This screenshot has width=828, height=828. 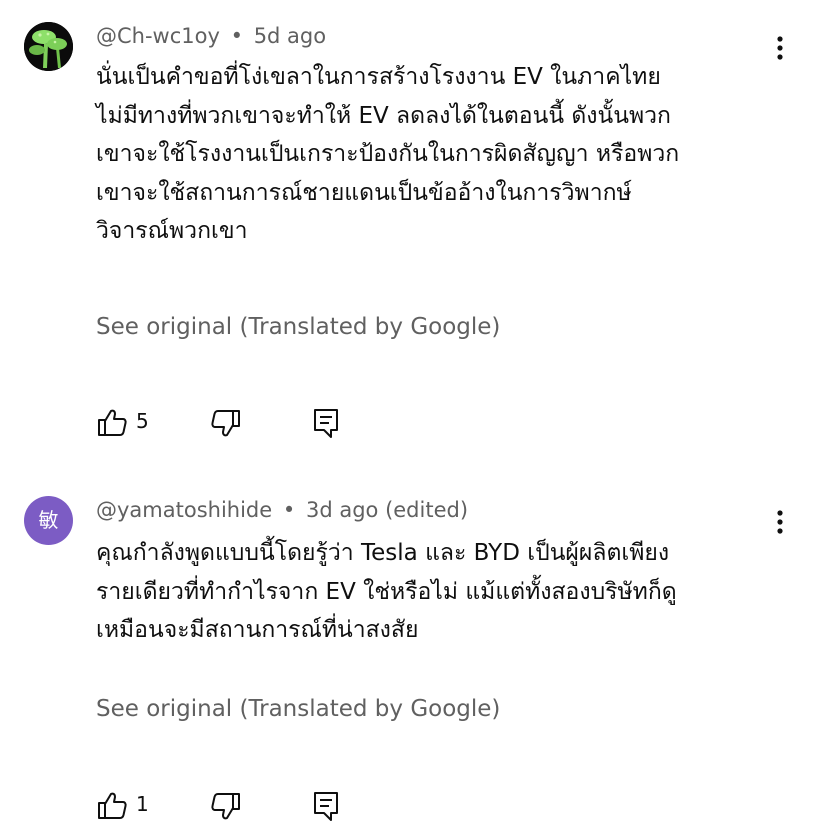 I want to click on avatar: 敏, so click(x=48, y=520).